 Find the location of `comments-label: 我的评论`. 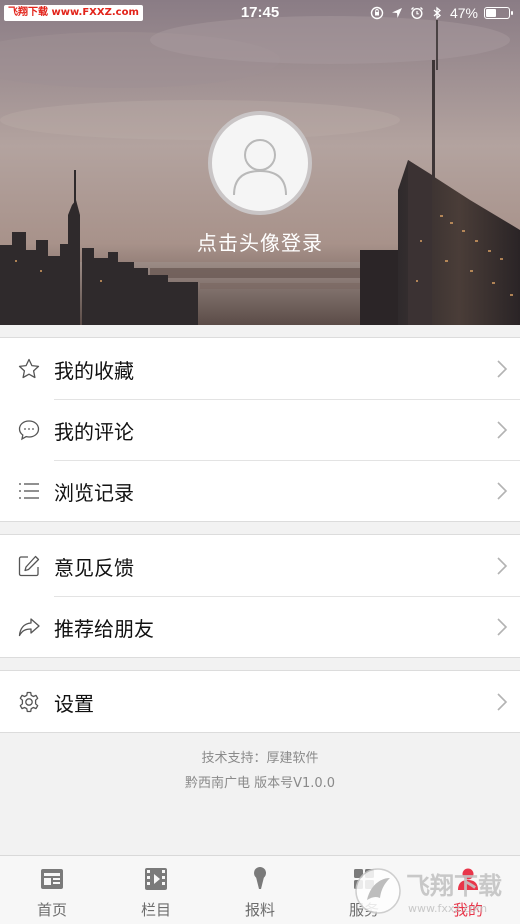

comments-label: 我的评论 is located at coordinates (94, 432).